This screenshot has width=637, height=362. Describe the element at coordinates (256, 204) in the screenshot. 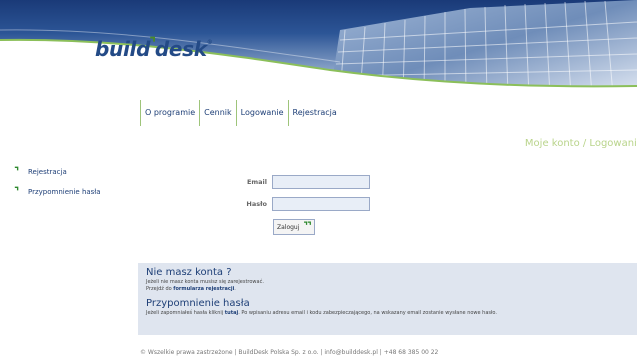

I see `password-label: Hasło` at that location.